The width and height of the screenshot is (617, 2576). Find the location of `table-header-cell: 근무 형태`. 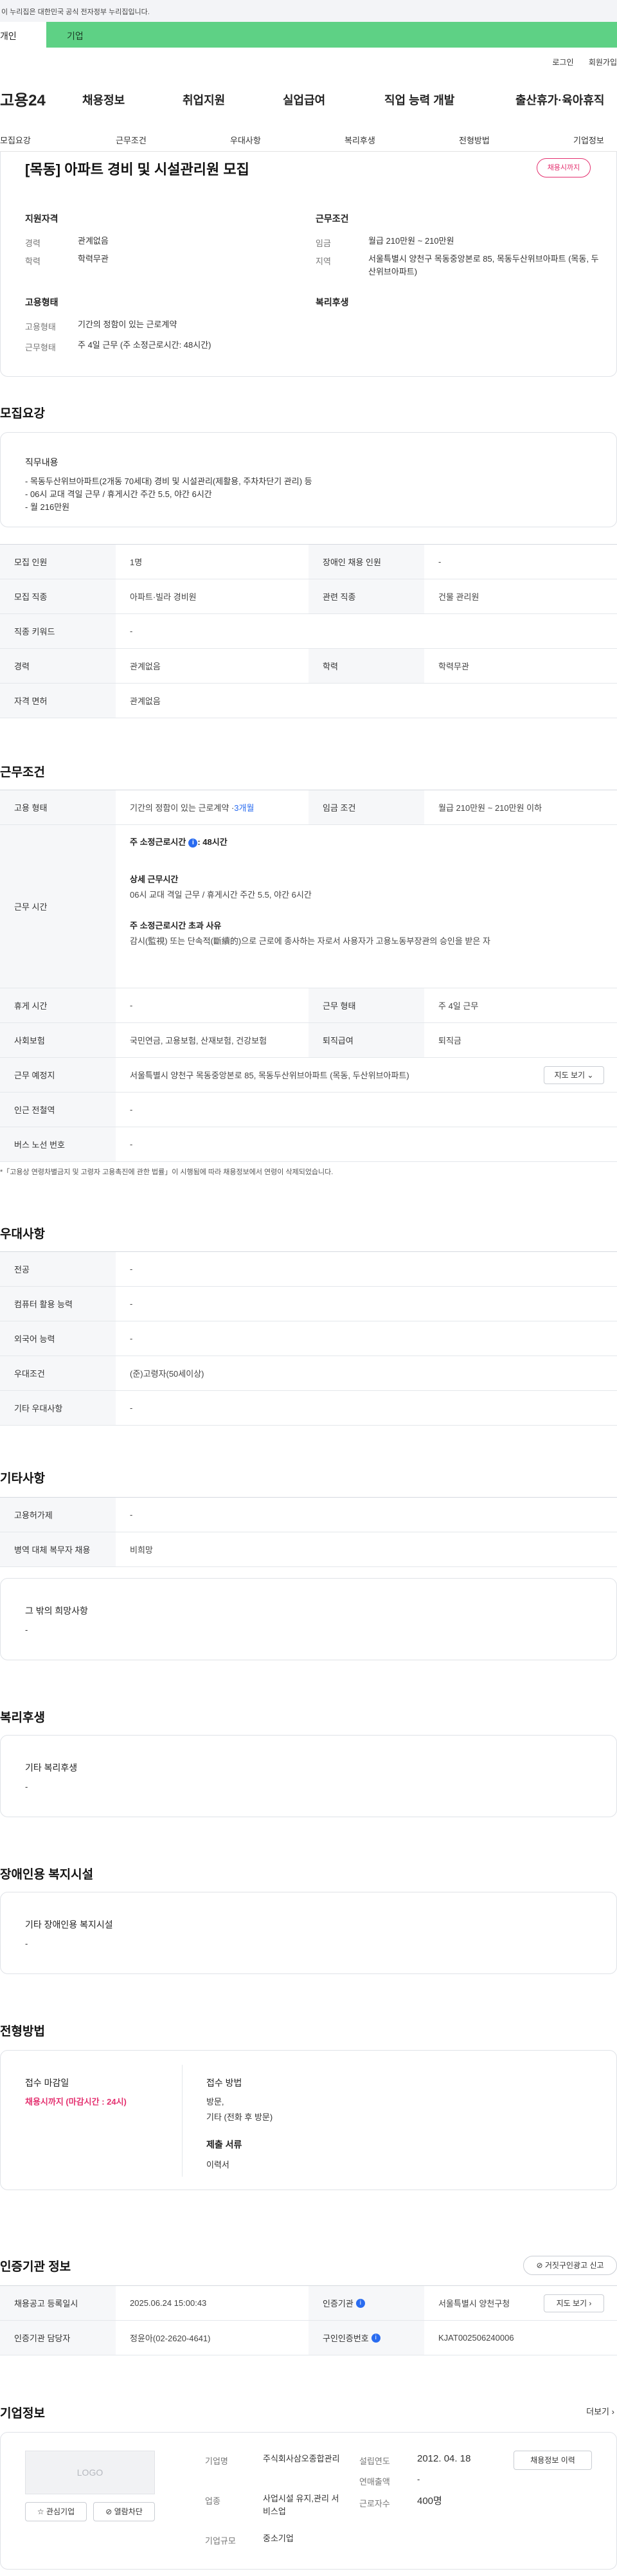

table-header-cell: 근무 형태 is located at coordinates (366, 1005).